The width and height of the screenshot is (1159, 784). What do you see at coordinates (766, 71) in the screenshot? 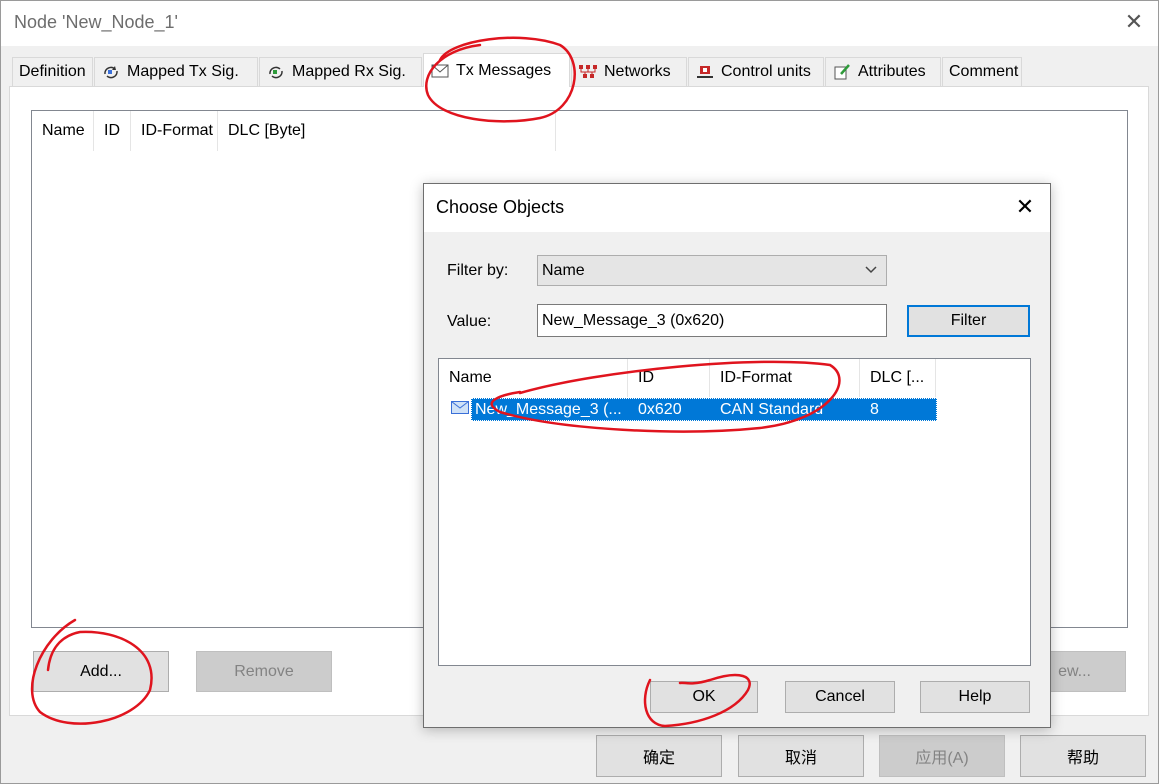
I see `tab-label: Control units` at bounding box center [766, 71].